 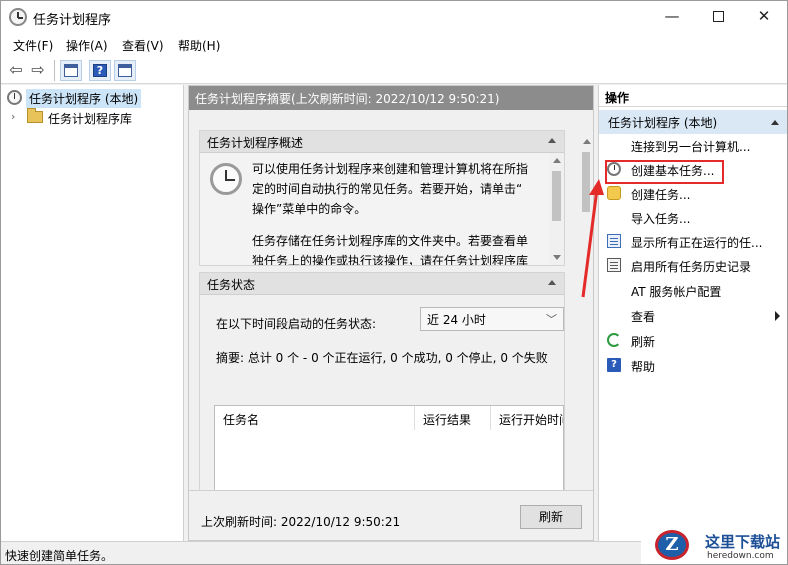 What do you see at coordinates (309, 209) in the screenshot?
I see `overview-line: 操作”菜单中的命令。` at bounding box center [309, 209].